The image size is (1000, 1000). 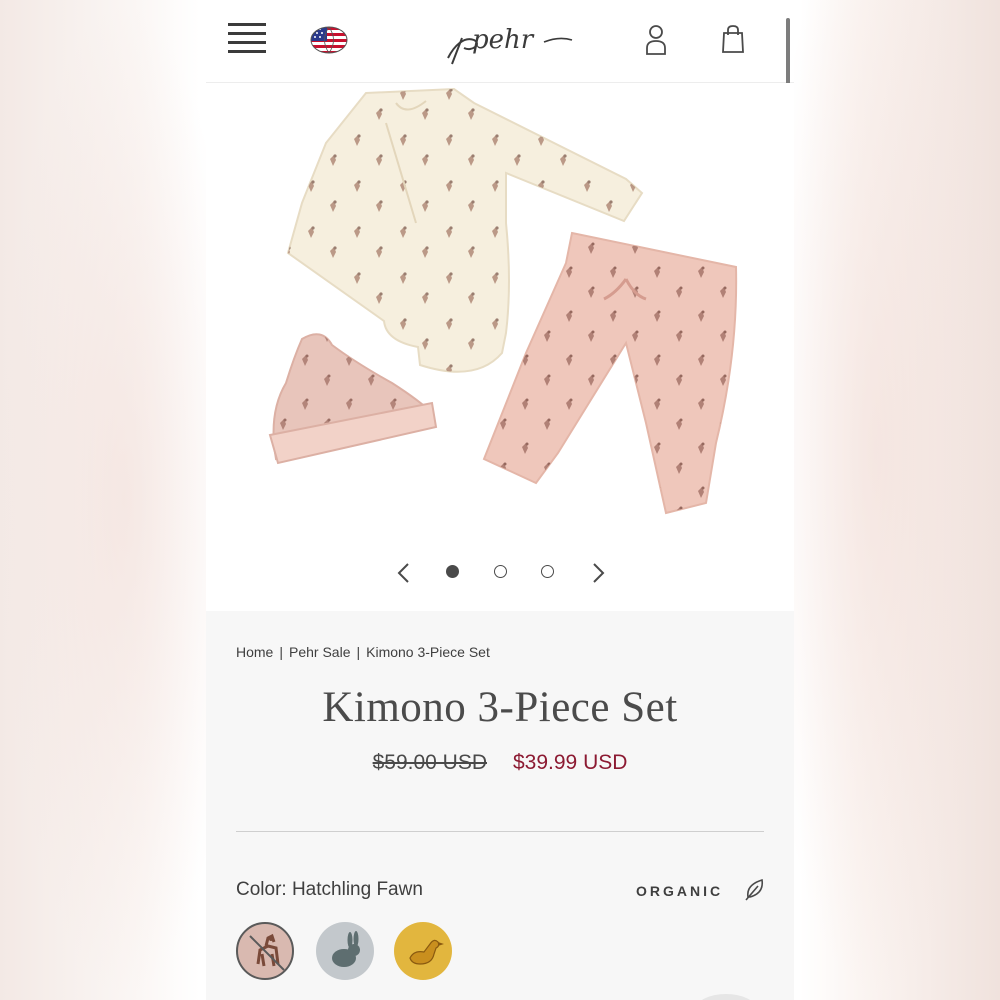 I want to click on fawn-icon, so click(x=267, y=952).